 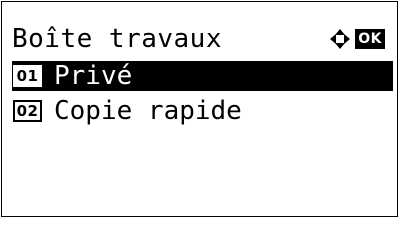 What do you see at coordinates (148, 111) in the screenshot?
I see `menu-item-label: Copie rapide` at bounding box center [148, 111].